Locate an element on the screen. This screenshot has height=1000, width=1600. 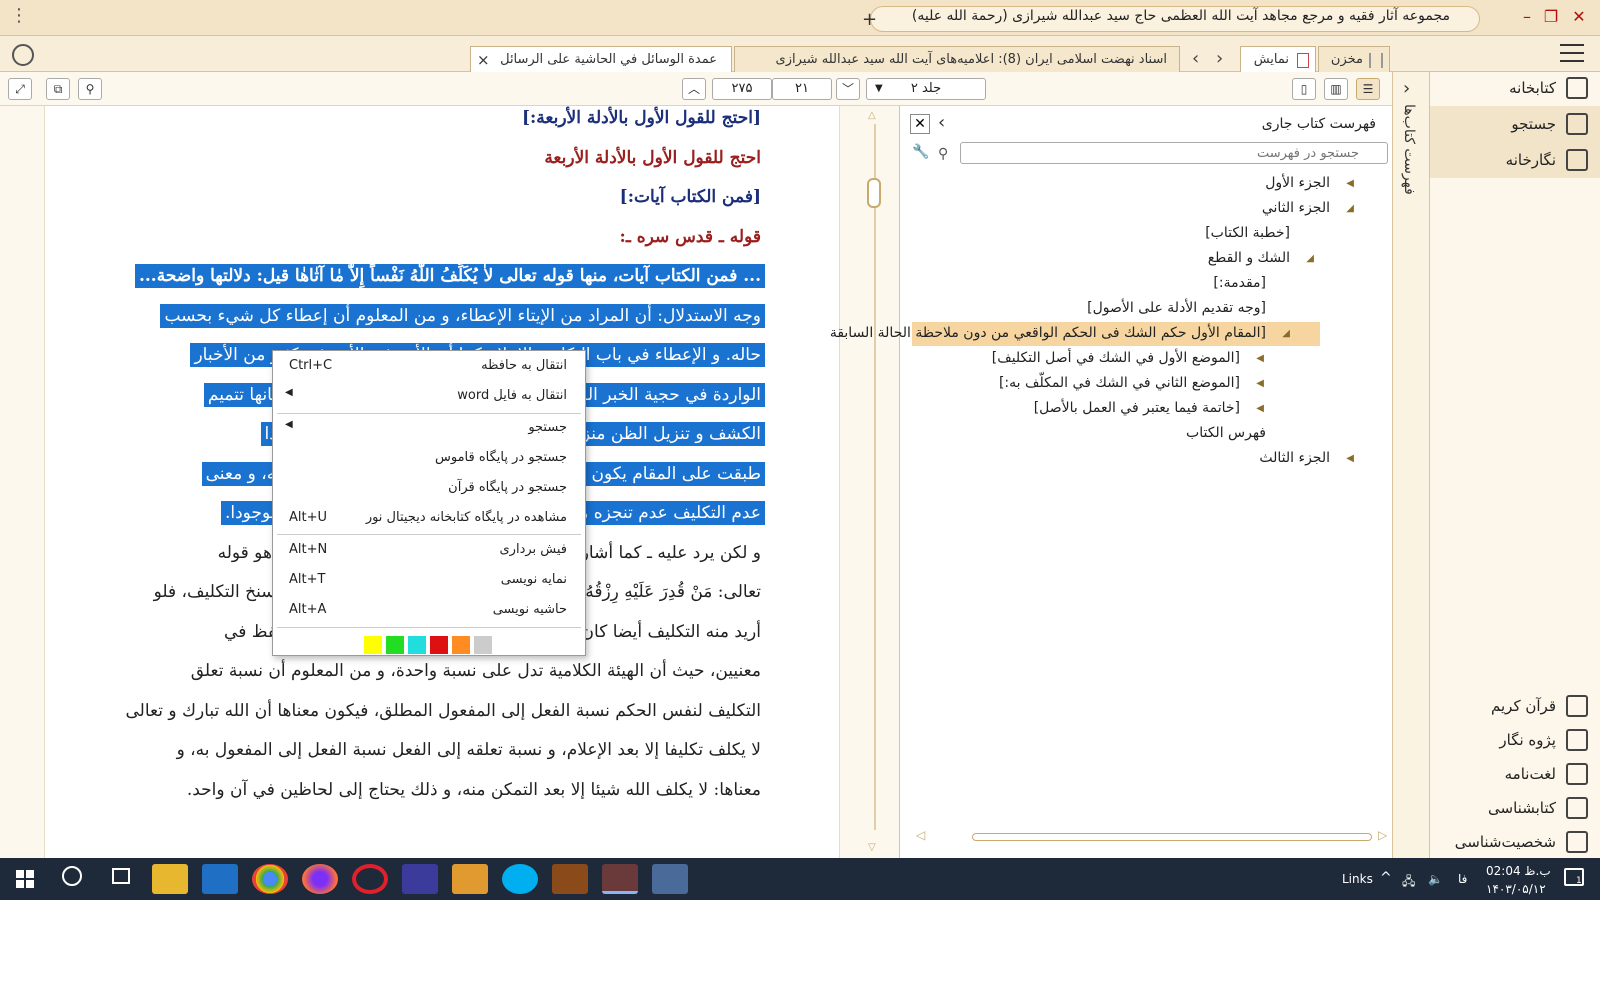
sidebar-item-quran: قرآن کریم is located at coordinates (1515, 707).